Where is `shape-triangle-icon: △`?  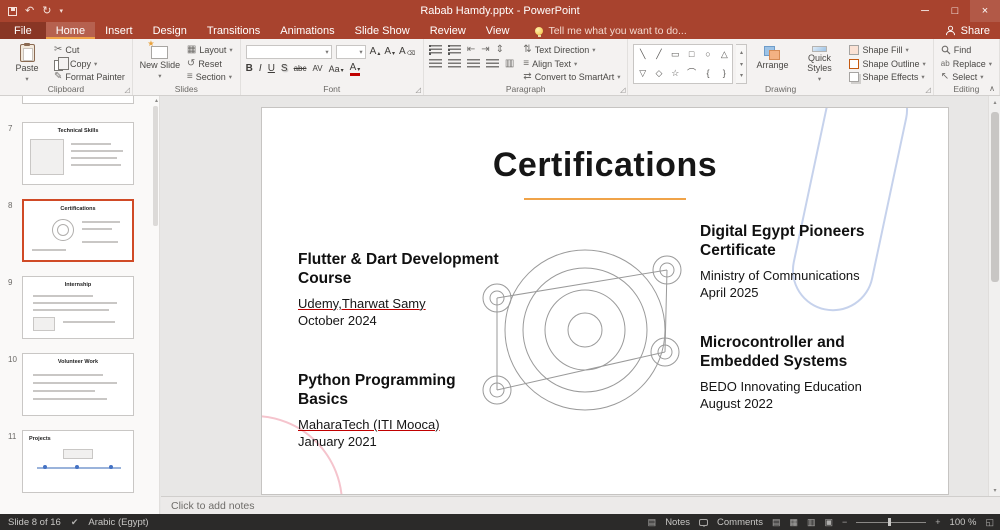
shape-triangle-icon: △ is located at coordinates (724, 54).